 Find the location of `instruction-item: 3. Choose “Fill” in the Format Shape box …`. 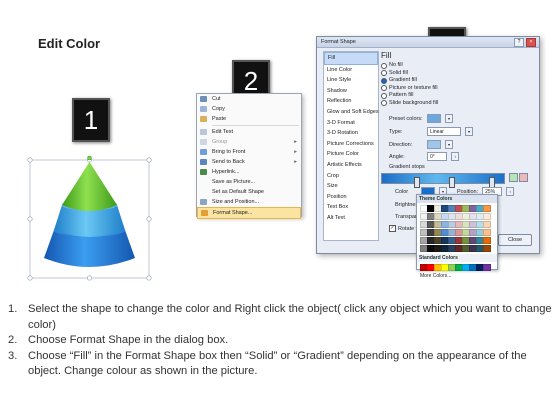

instruction-item: 3. Choose “Fill” in the Format Shape box … is located at coordinates (280, 364).